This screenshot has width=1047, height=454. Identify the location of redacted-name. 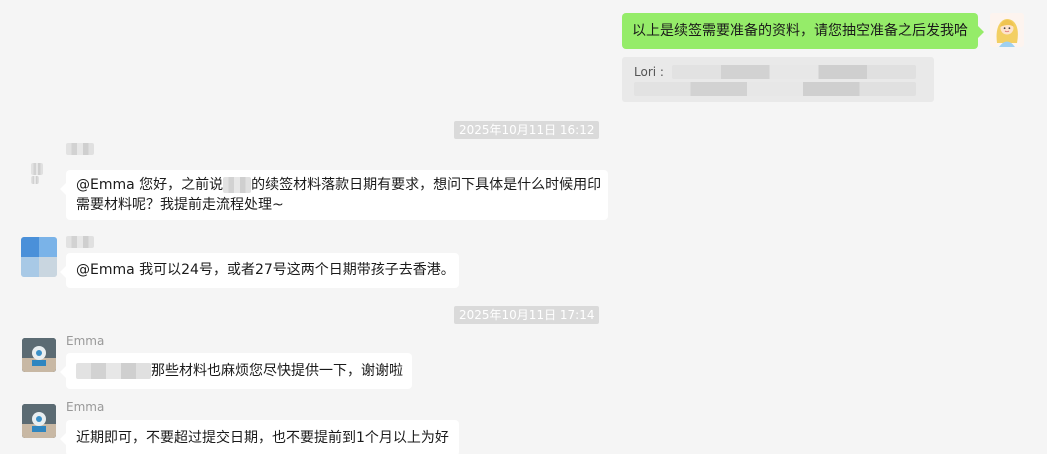
(237, 185).